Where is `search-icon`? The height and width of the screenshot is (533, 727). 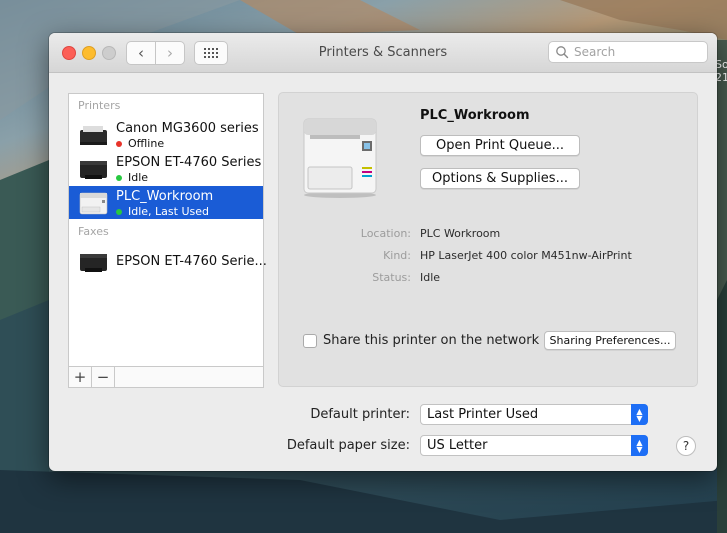 search-icon is located at coordinates (562, 52).